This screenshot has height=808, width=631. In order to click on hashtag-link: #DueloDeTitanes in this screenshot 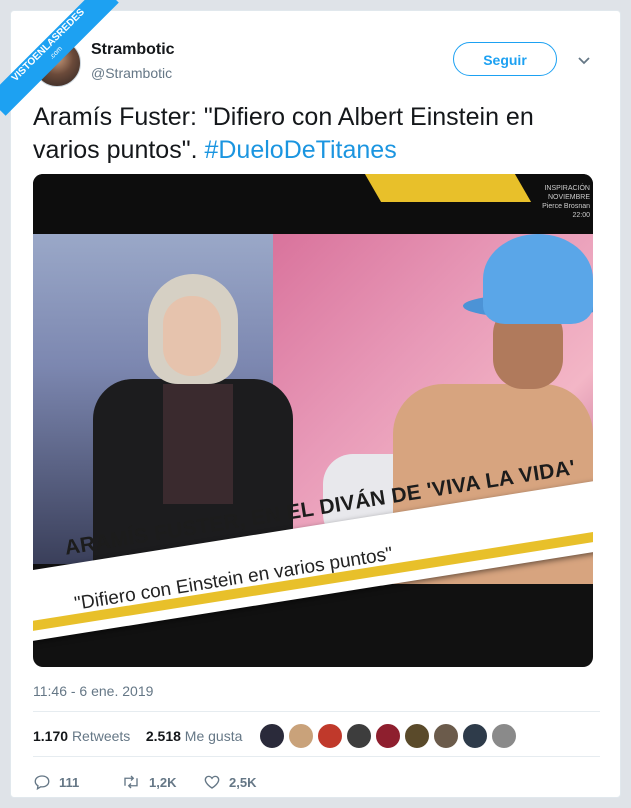, I will do `click(300, 150)`.